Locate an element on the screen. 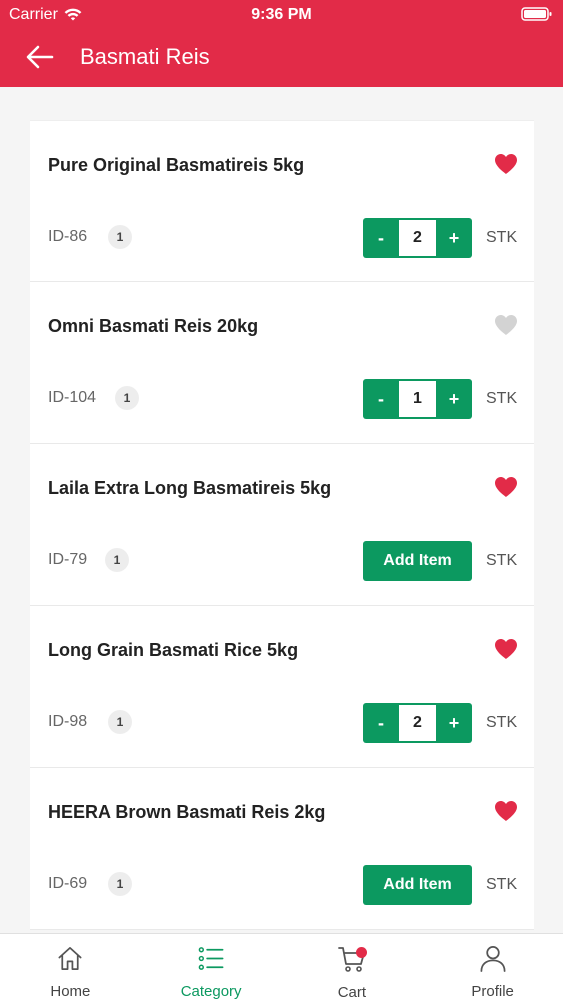  tab-label: Home is located at coordinates (70, 991).